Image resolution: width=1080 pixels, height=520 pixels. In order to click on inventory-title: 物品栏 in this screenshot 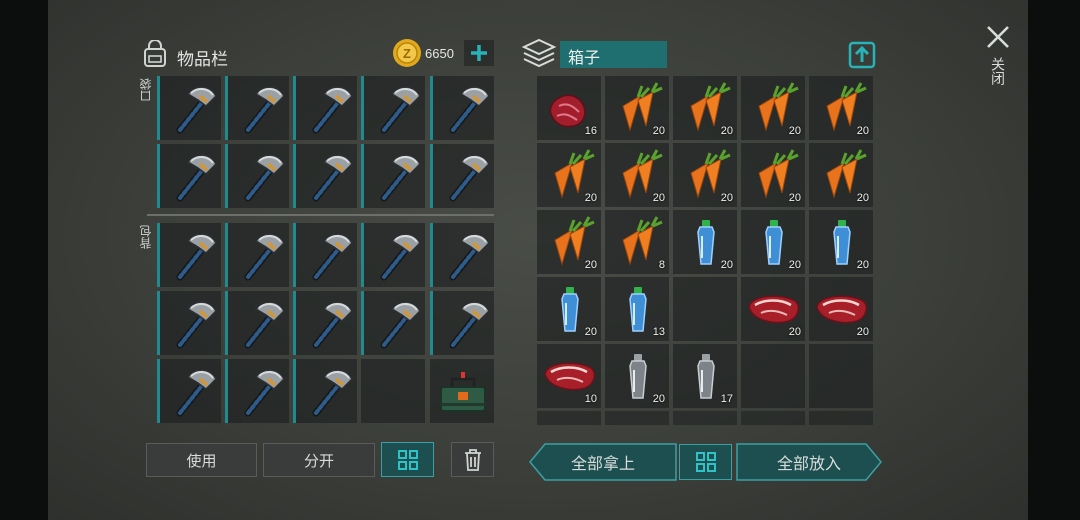, I will do `click(202, 59)`.